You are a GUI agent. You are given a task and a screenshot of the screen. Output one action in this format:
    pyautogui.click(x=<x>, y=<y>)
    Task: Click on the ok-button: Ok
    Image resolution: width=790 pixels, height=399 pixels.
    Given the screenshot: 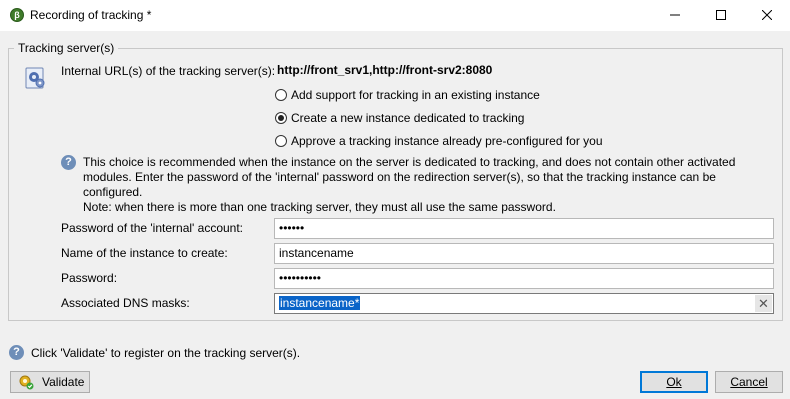 What is the action you would take?
    pyautogui.click(x=674, y=382)
    